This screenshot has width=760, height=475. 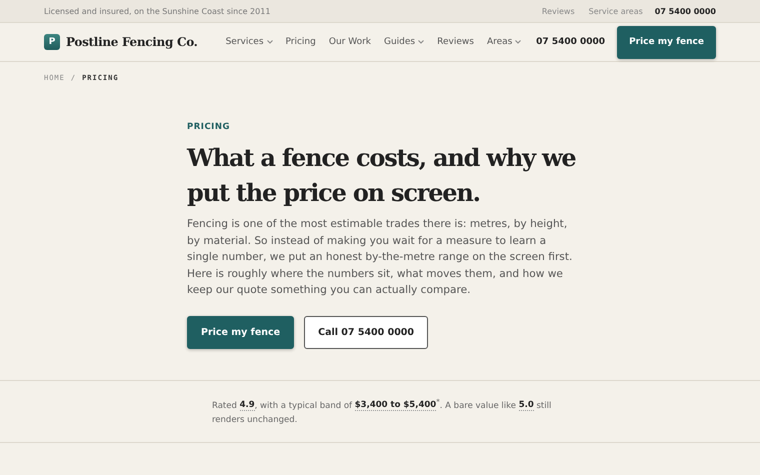 What do you see at coordinates (382, 175) in the screenshot?
I see `page-heading: What a fence costs, and why we put the price on screen.` at bounding box center [382, 175].